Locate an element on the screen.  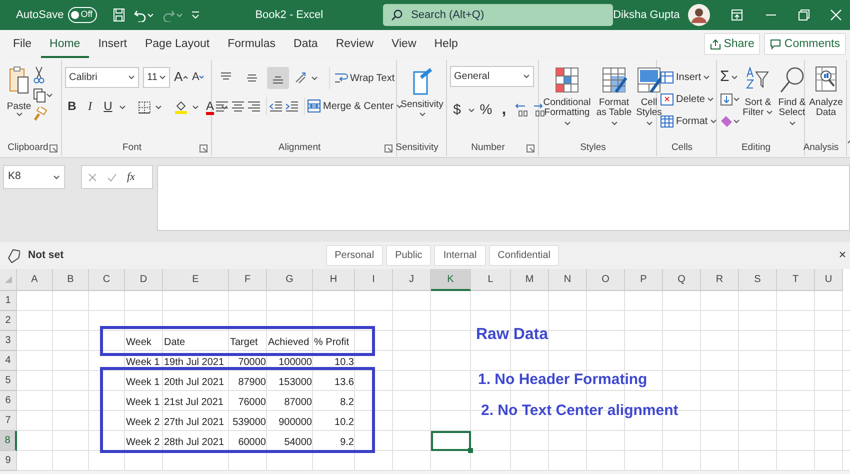
column-header: K is located at coordinates (451, 280).